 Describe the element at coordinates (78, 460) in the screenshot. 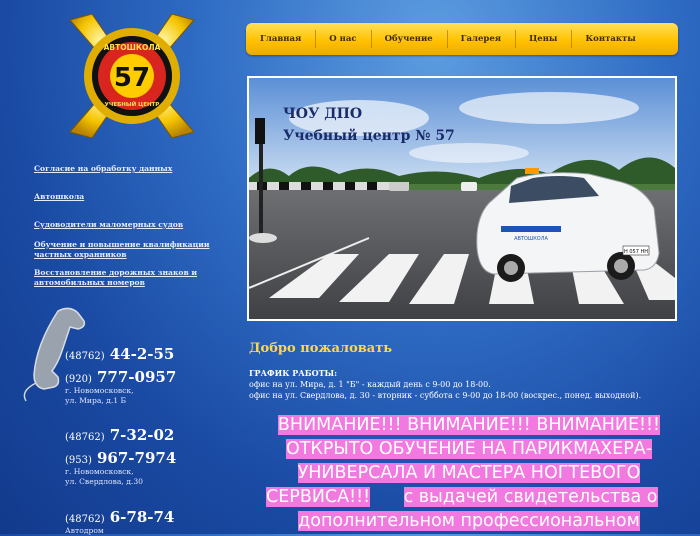

I see `phone-code: (953)` at that location.